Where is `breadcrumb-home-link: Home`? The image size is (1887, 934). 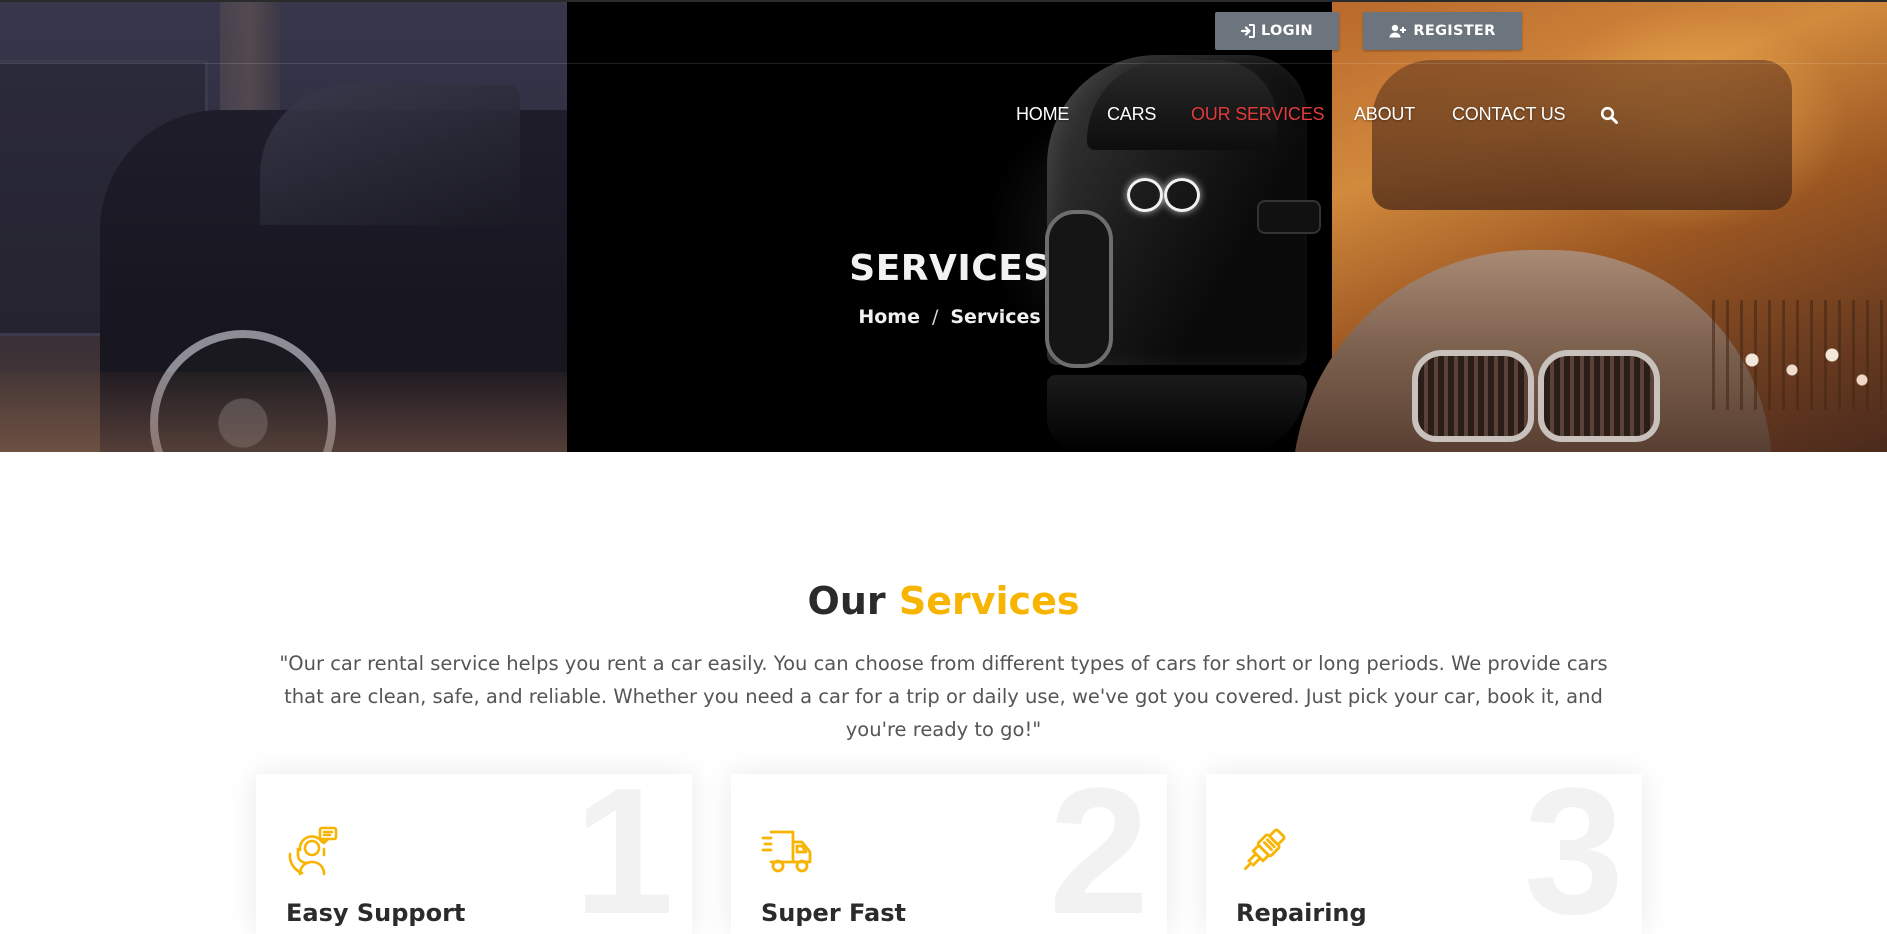 breadcrumb-home-link: Home is located at coordinates (889, 317).